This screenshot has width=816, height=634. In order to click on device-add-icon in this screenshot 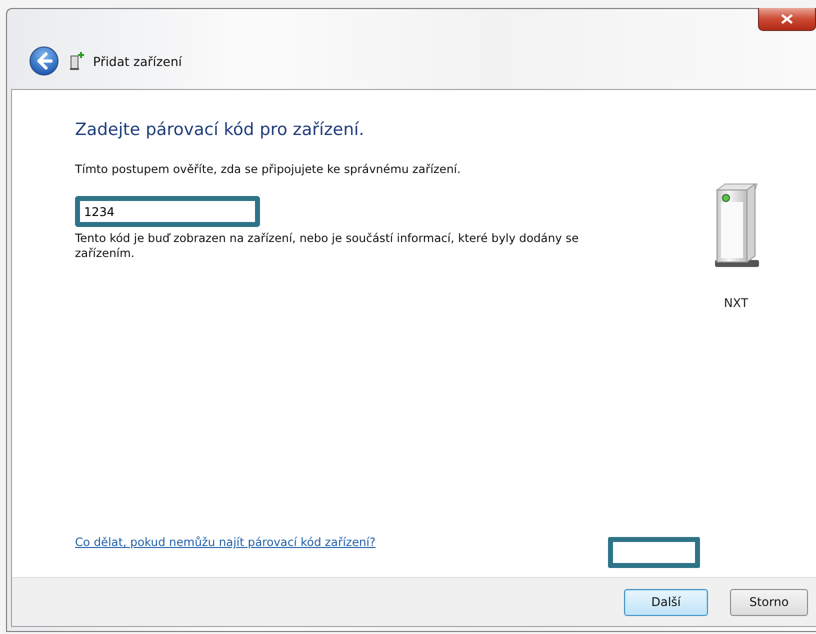, I will do `click(77, 61)`.